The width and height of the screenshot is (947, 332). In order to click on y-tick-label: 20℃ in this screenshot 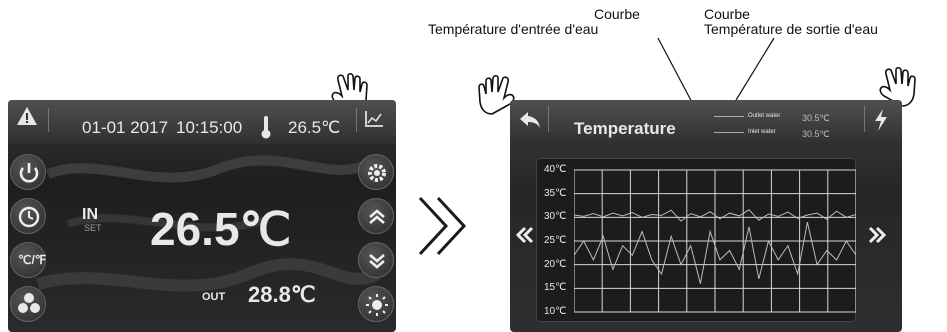, I will do `click(555, 264)`.